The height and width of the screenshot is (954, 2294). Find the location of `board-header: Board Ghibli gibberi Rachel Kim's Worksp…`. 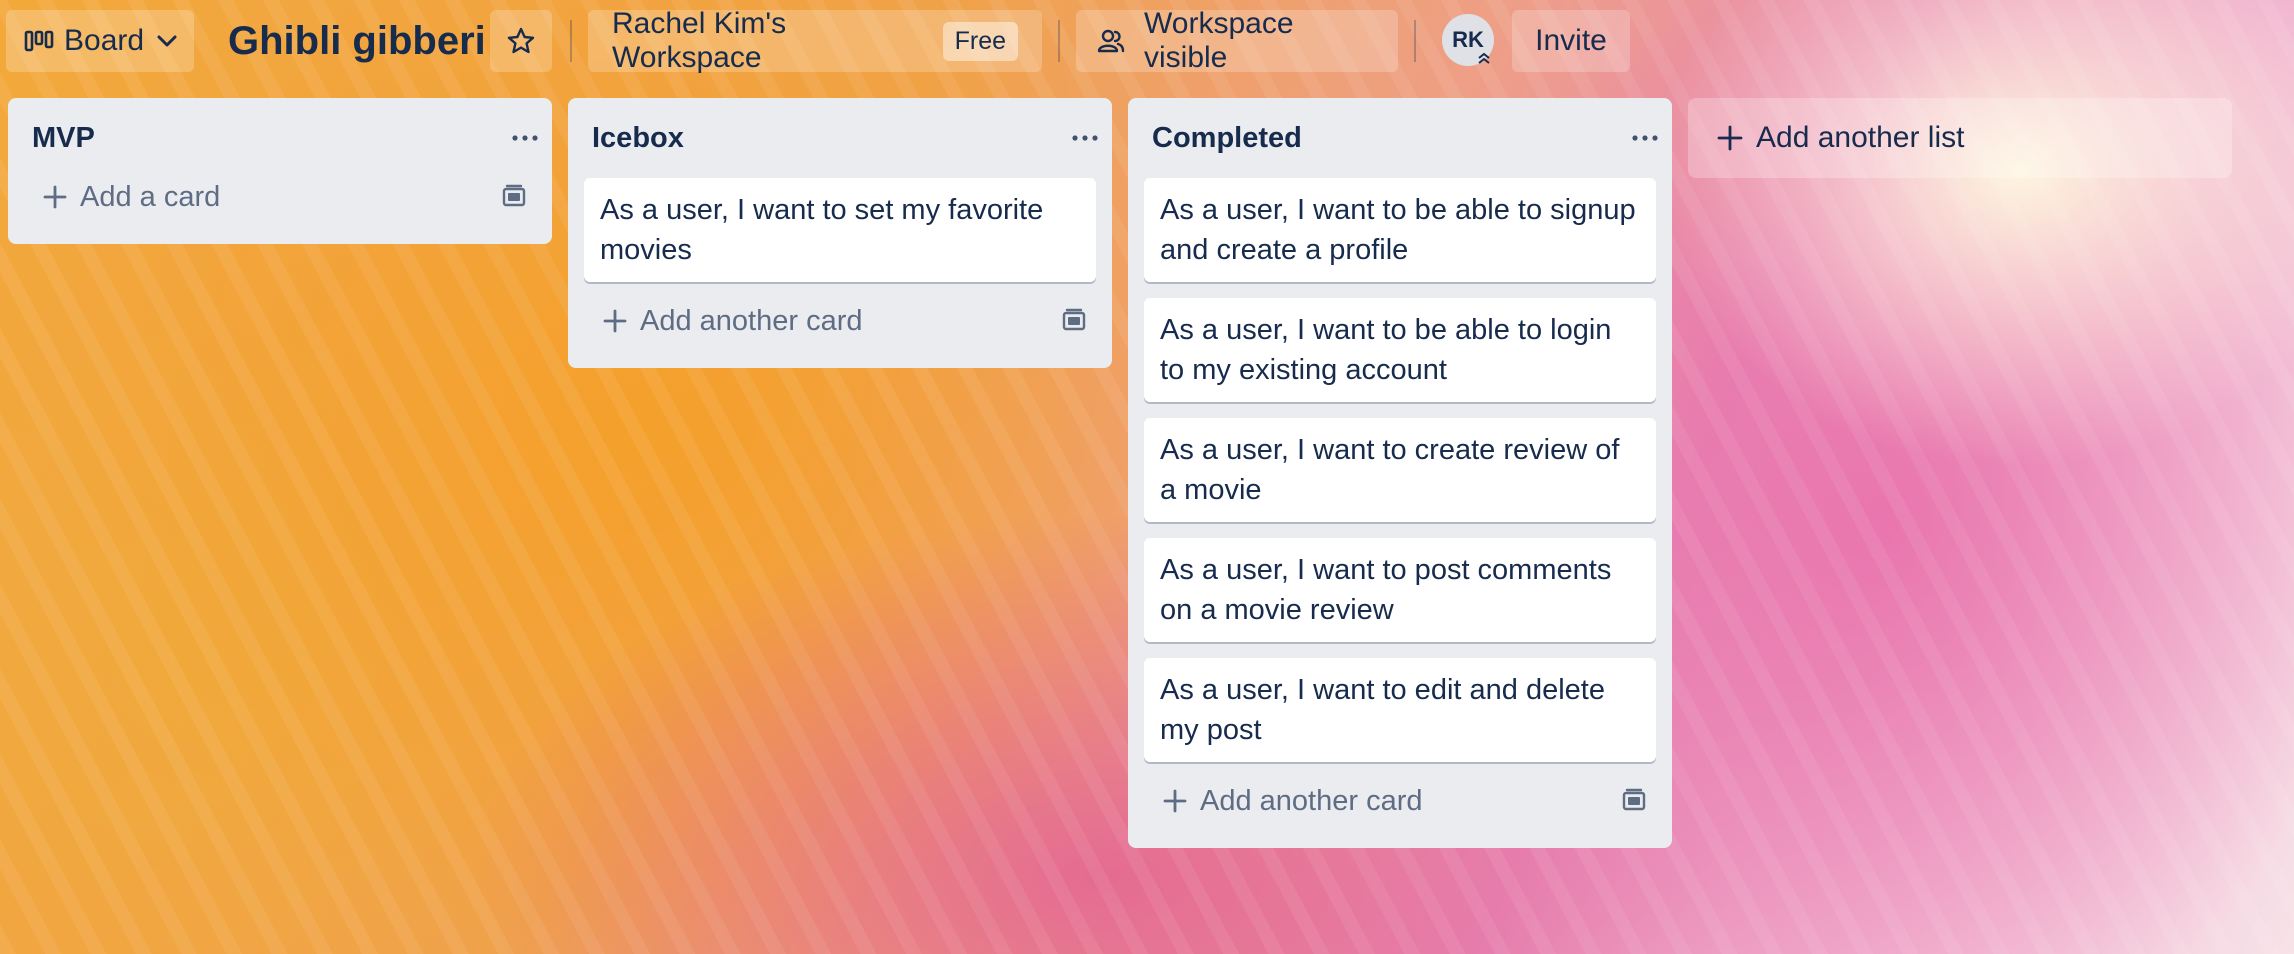

board-header: Board Ghibli gibberi Rachel Kim's Worksp… is located at coordinates (1147, 42).